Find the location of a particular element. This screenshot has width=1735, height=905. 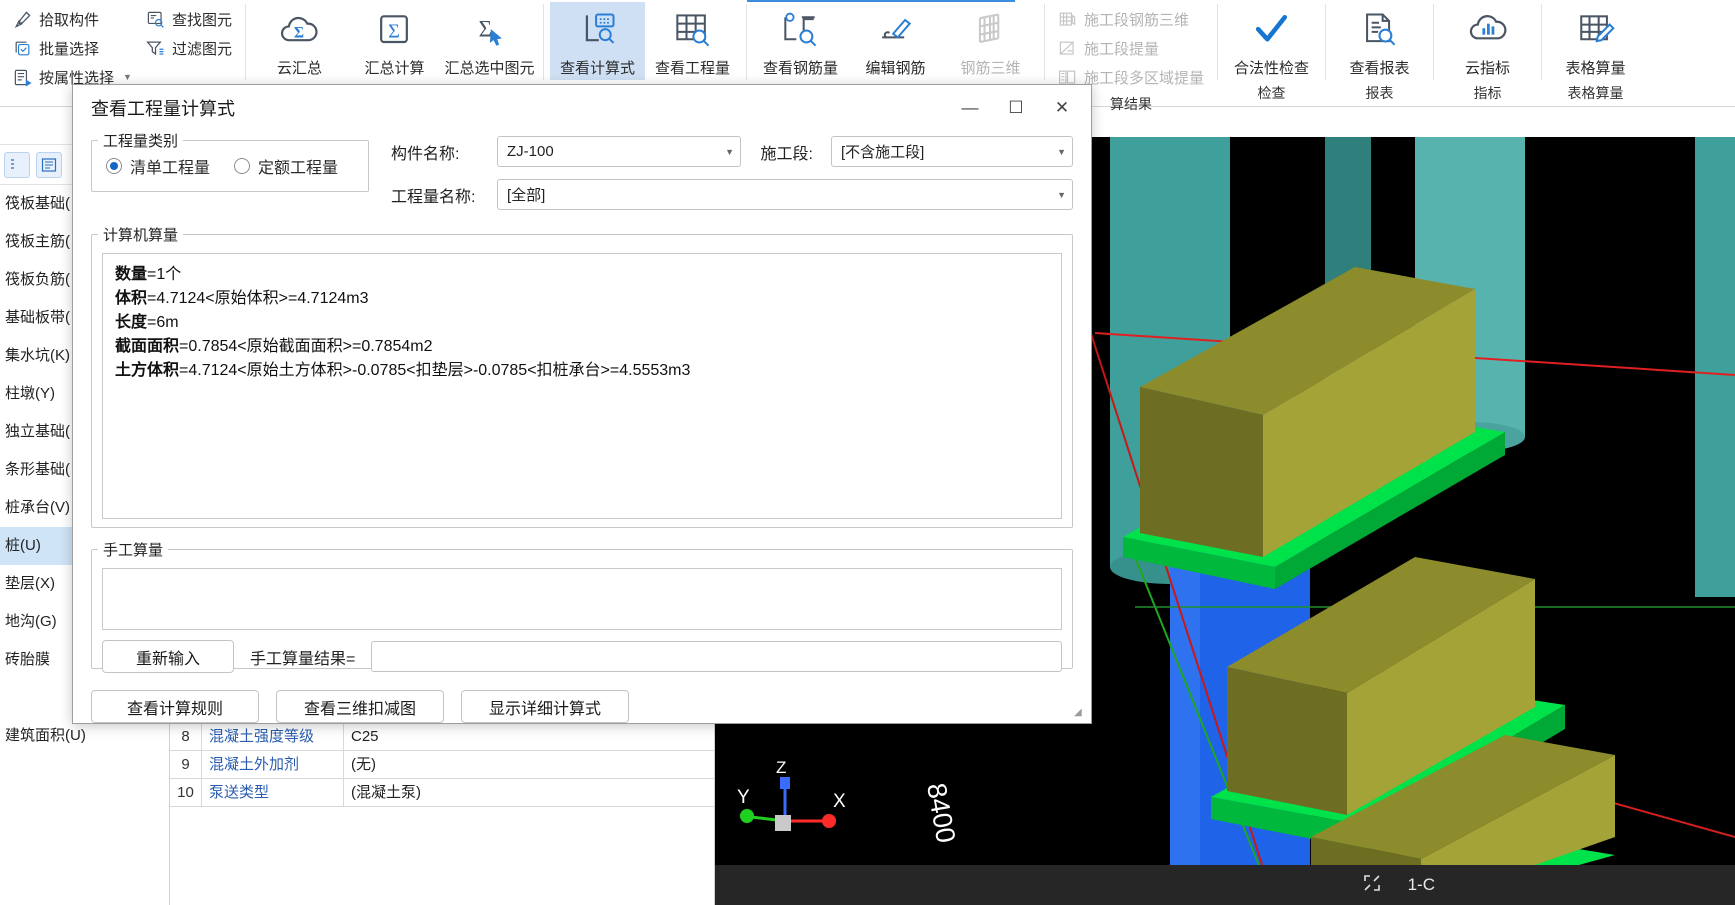

rebar-3d-icon is located at coordinates (990, 31).